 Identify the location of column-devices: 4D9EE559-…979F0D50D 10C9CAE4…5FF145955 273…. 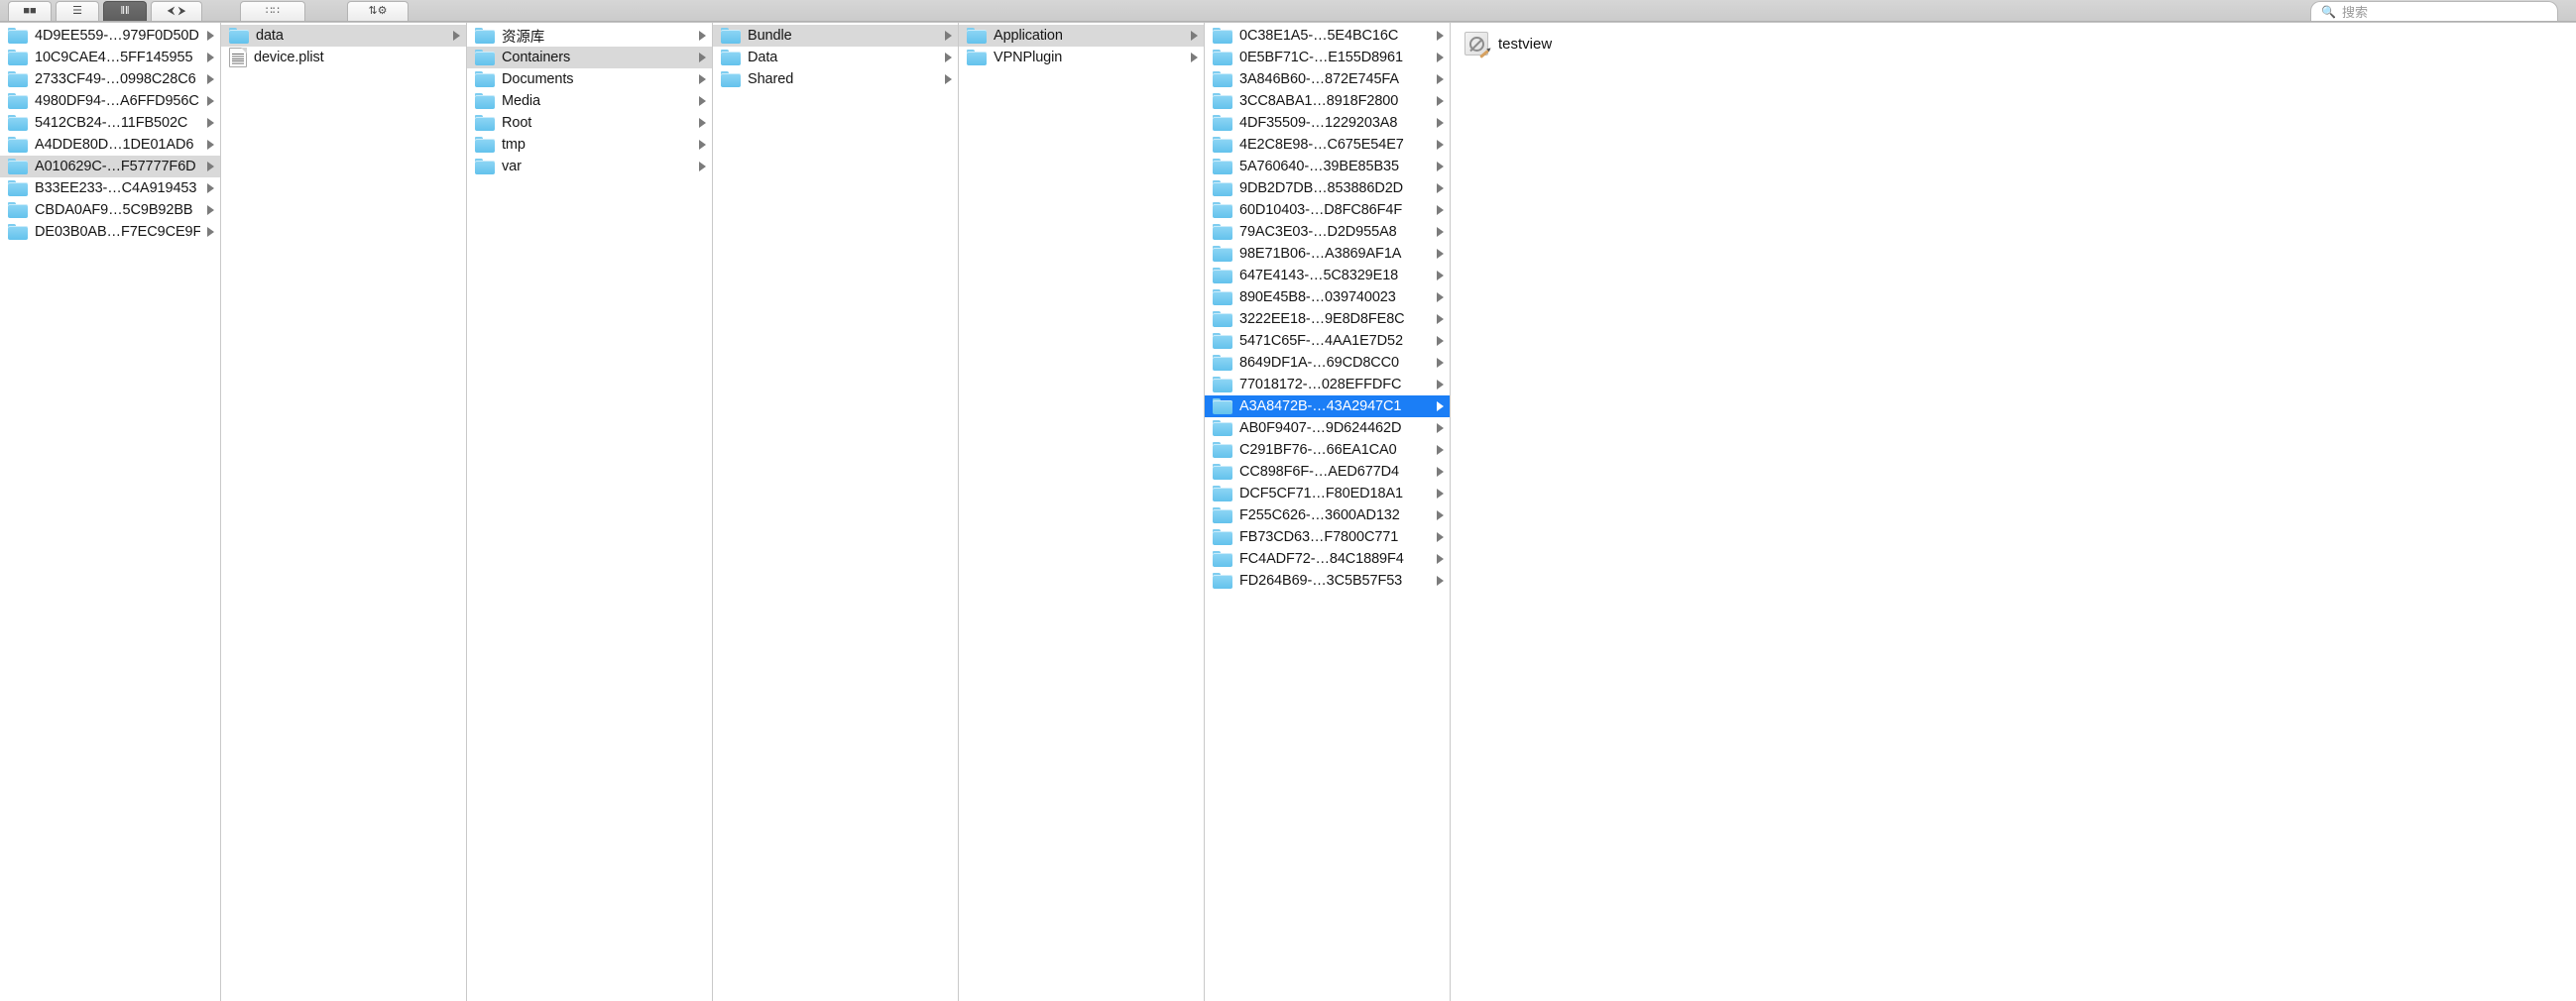
(111, 512).